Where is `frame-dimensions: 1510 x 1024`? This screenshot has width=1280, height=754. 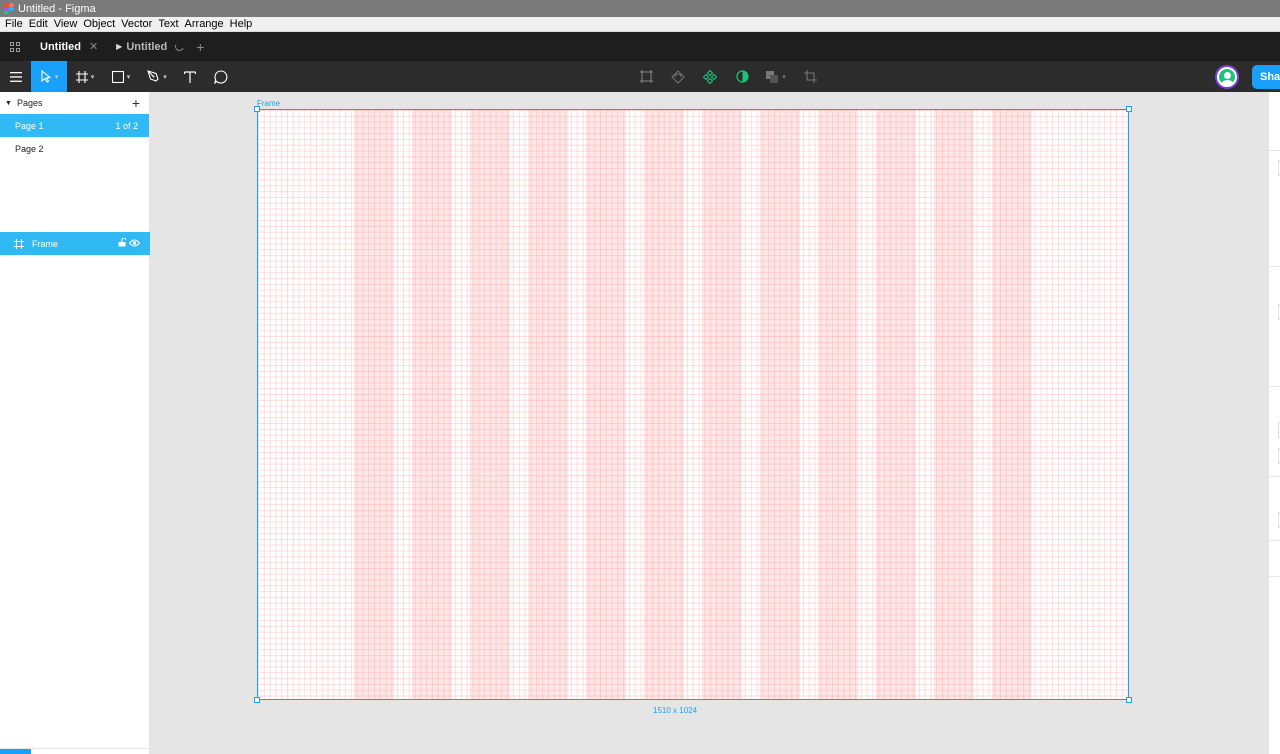 frame-dimensions: 1510 x 1024 is located at coordinates (675, 710).